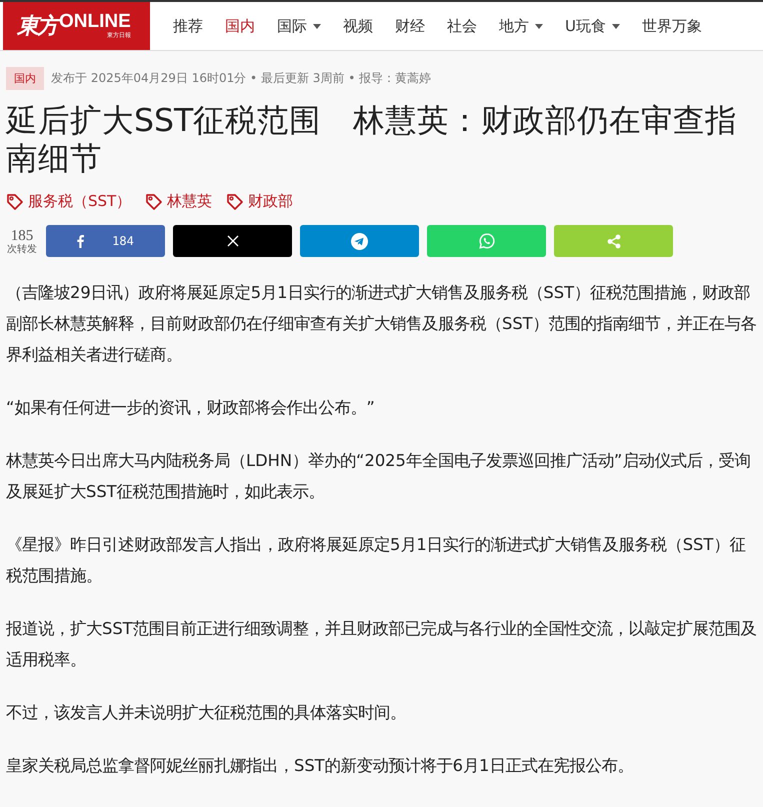  Describe the element at coordinates (358, 26) in the screenshot. I see `nav-item: 视频` at that location.